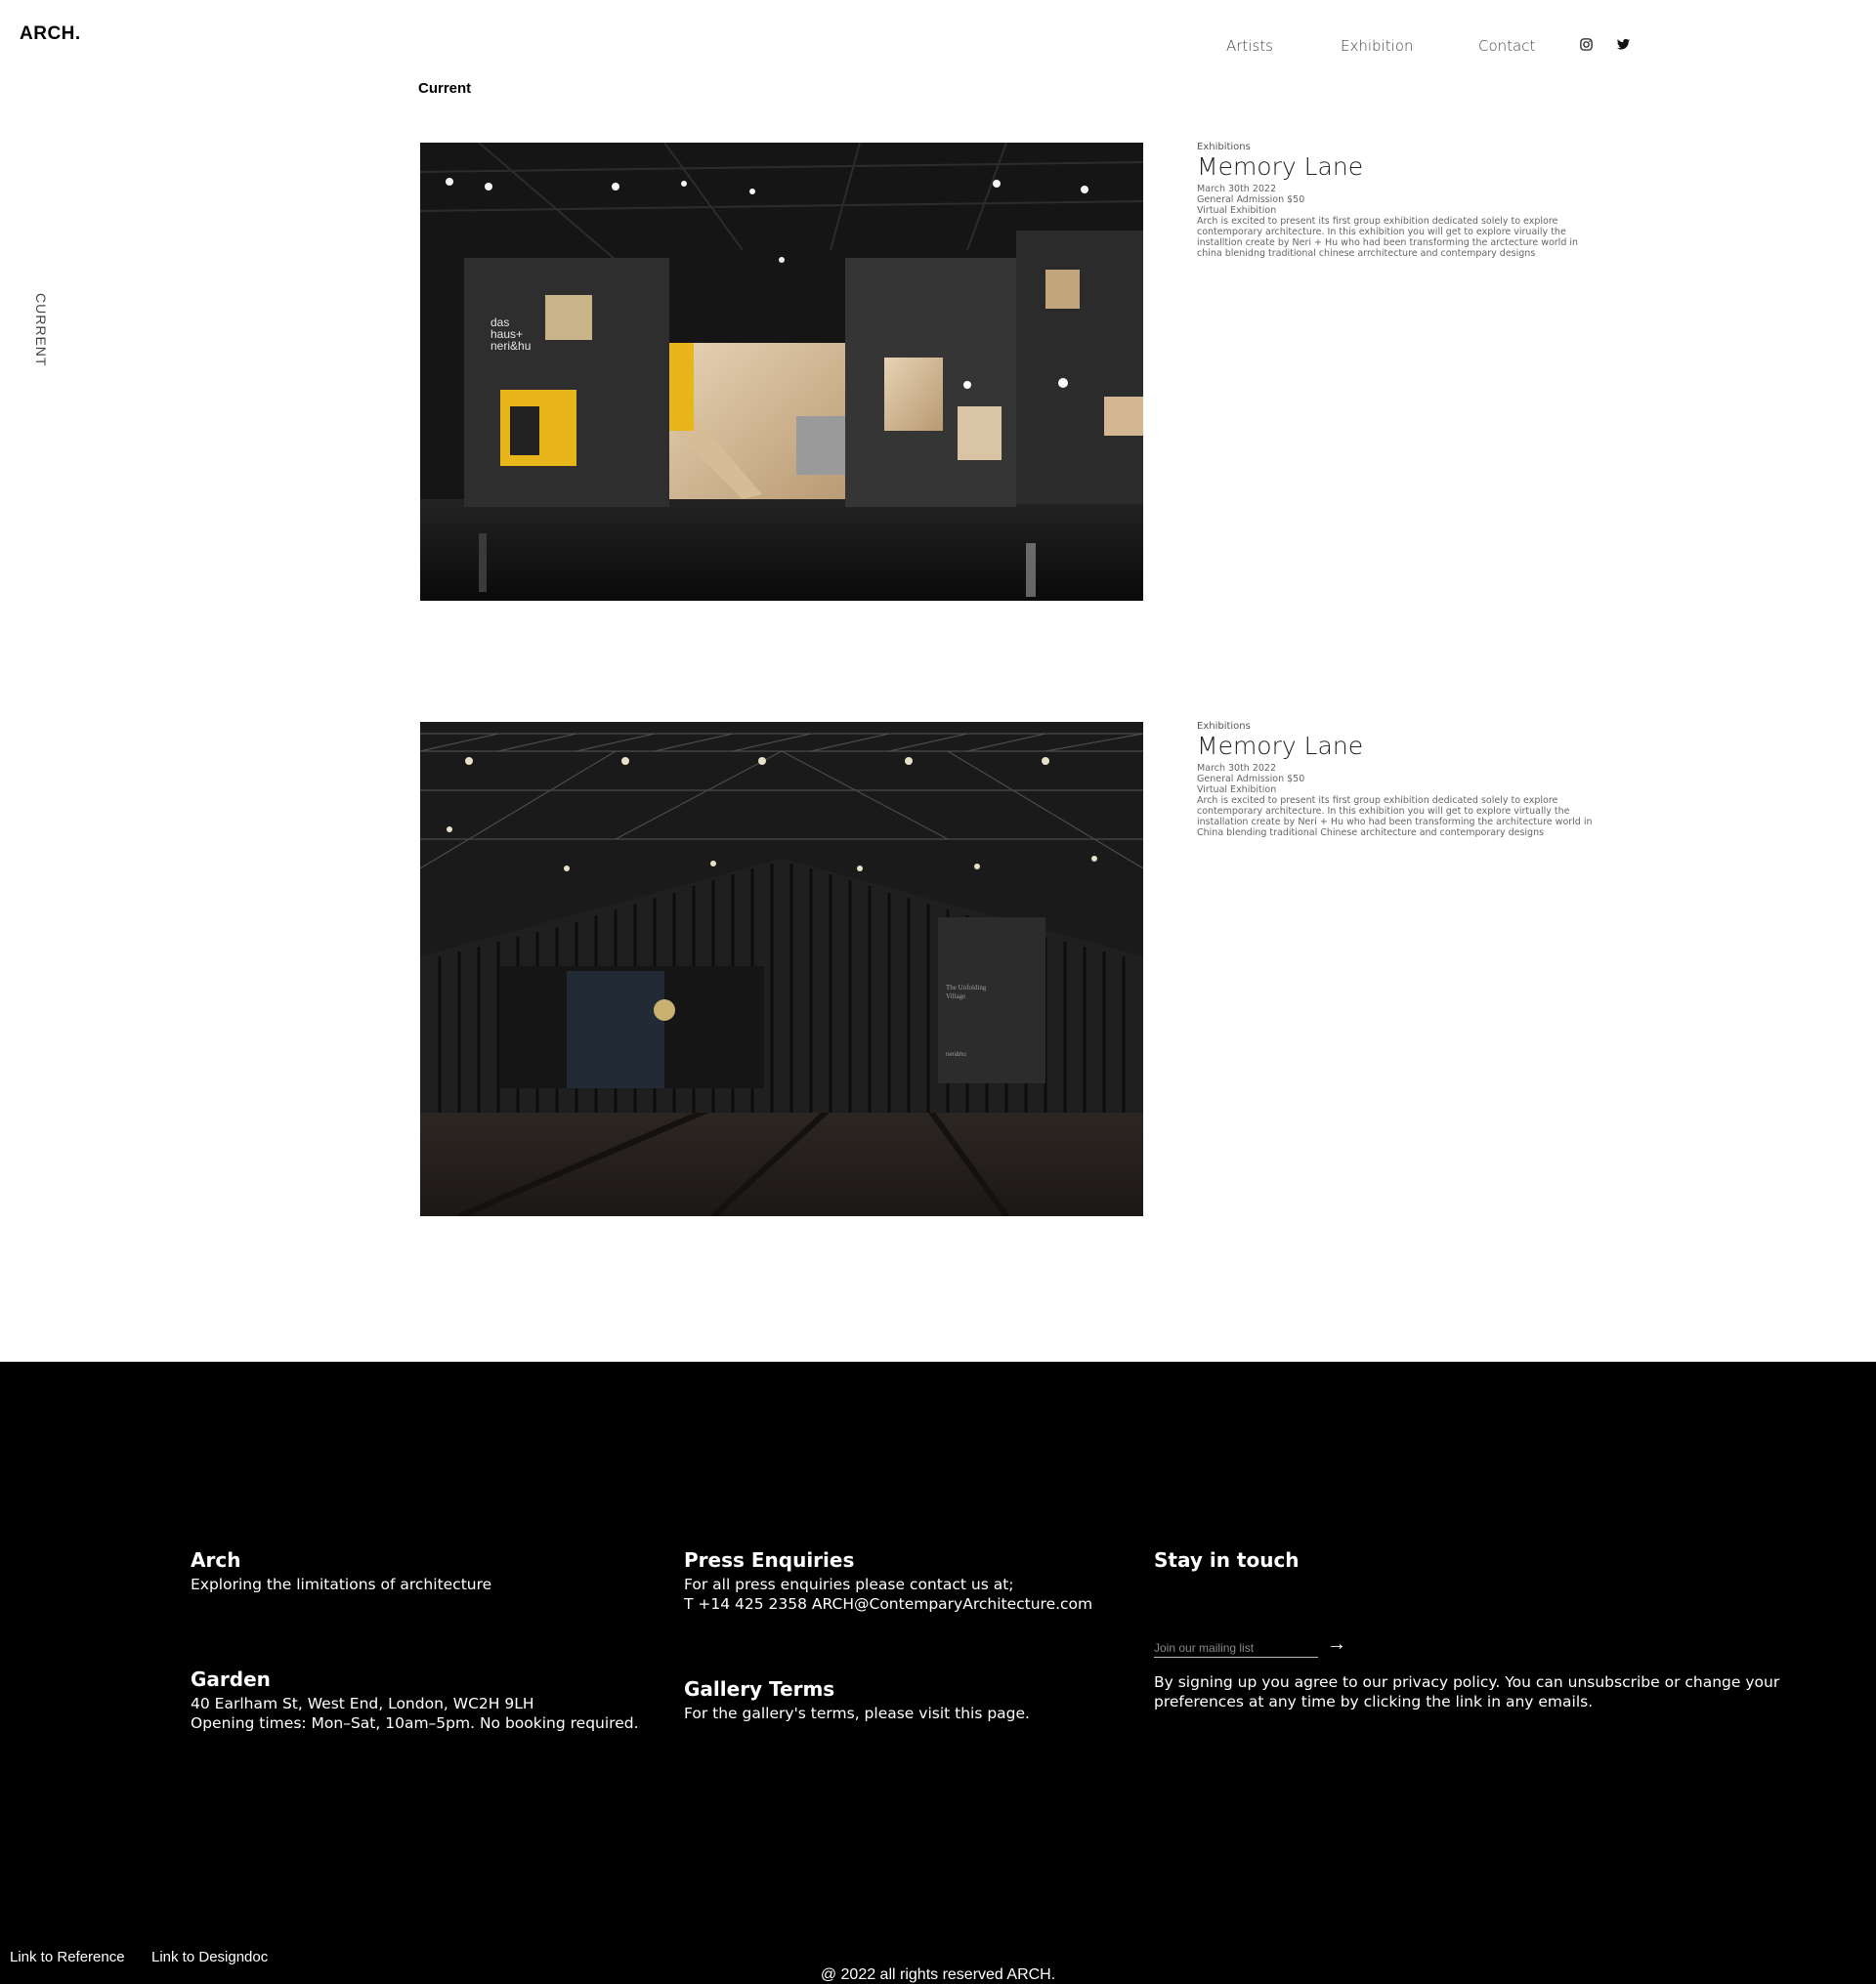 Image resolution: width=1876 pixels, height=1984 pixels. I want to click on footer-stay-heading: Stay in touch, so click(1227, 1560).